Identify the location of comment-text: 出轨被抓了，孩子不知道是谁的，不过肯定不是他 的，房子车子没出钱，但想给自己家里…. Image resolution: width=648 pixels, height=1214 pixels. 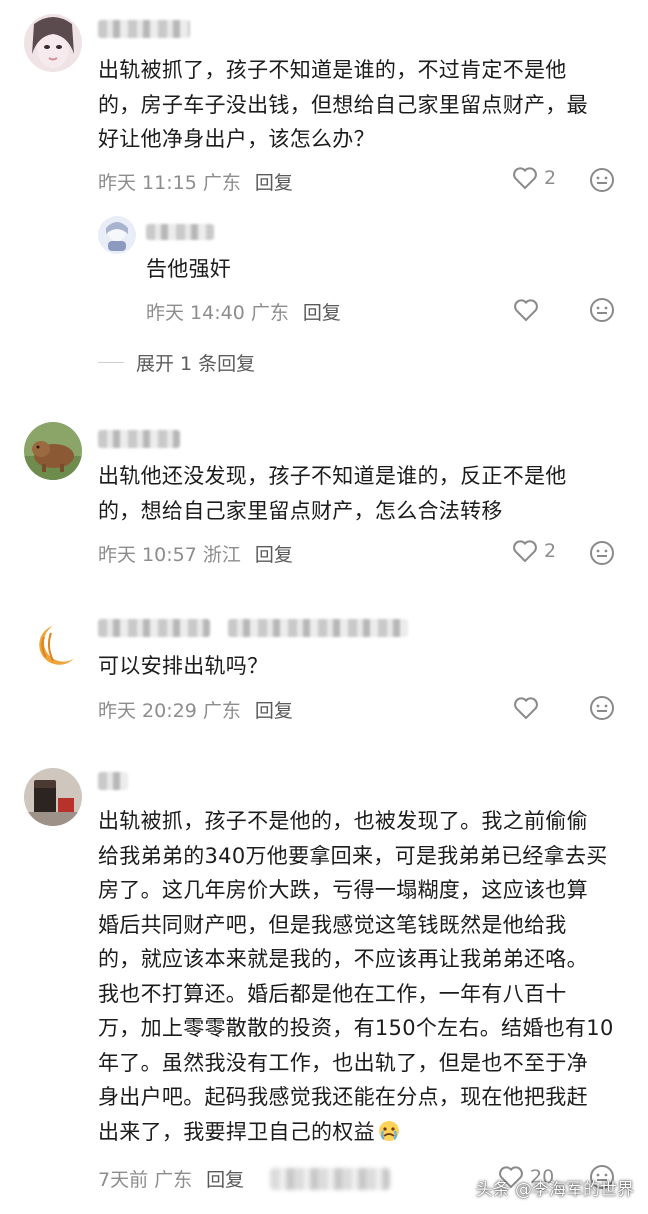
(343, 104).